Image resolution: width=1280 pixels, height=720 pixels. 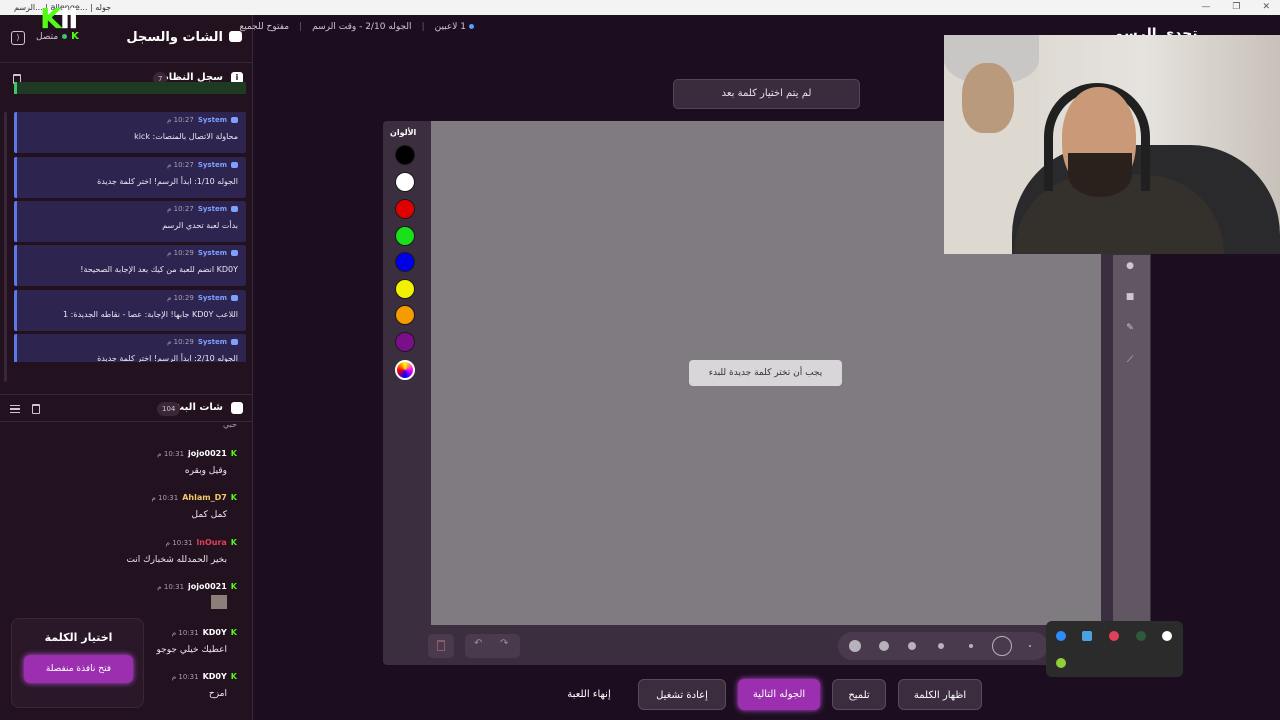 What do you see at coordinates (779, 694) in the screenshot?
I see `next-round-button: الجوله التالية` at bounding box center [779, 694].